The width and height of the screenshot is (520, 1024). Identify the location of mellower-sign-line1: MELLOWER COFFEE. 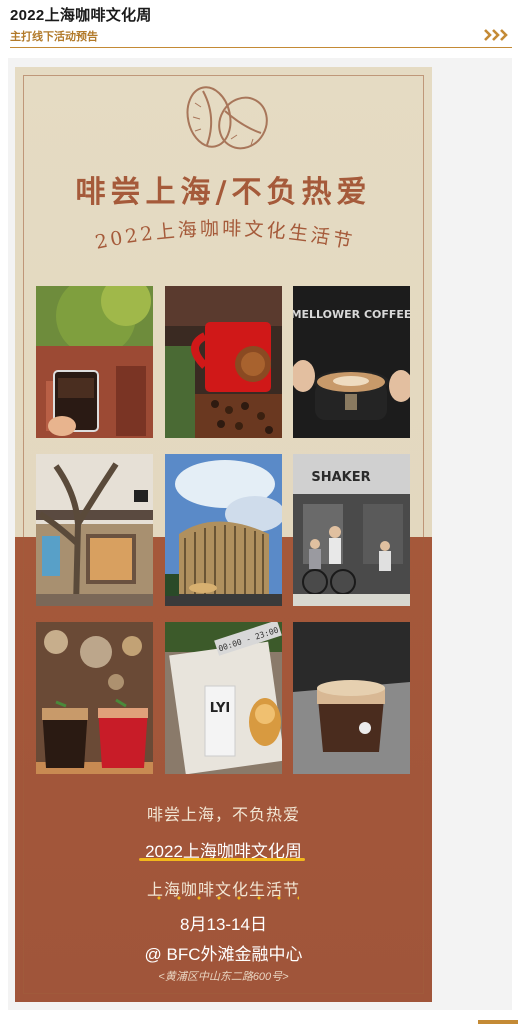
(351, 314).